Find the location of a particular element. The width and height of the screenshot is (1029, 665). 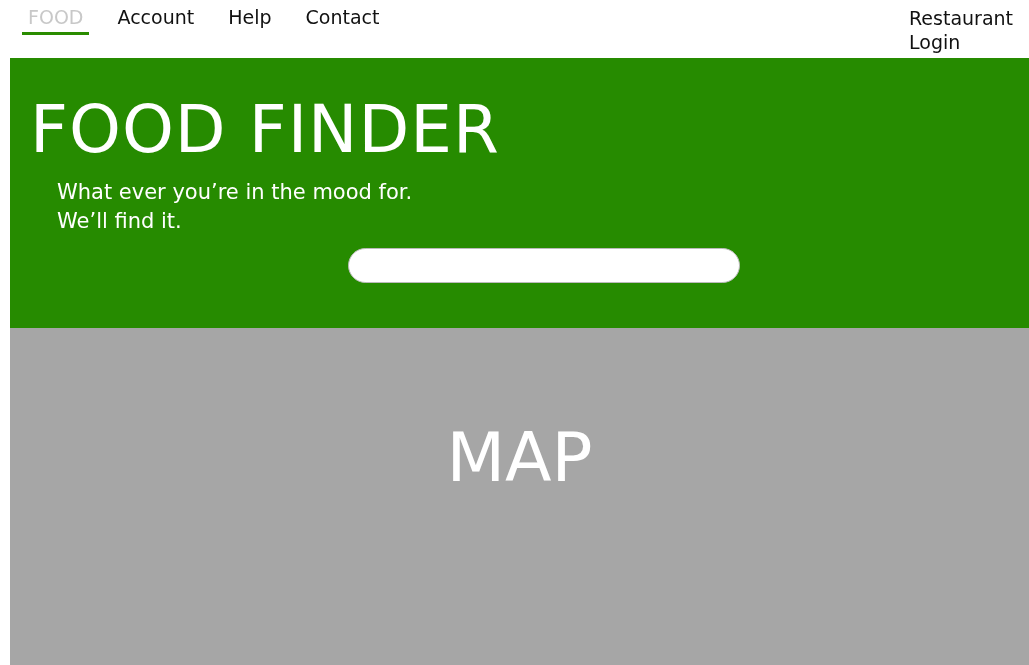

search-field is located at coordinates (544, 265).